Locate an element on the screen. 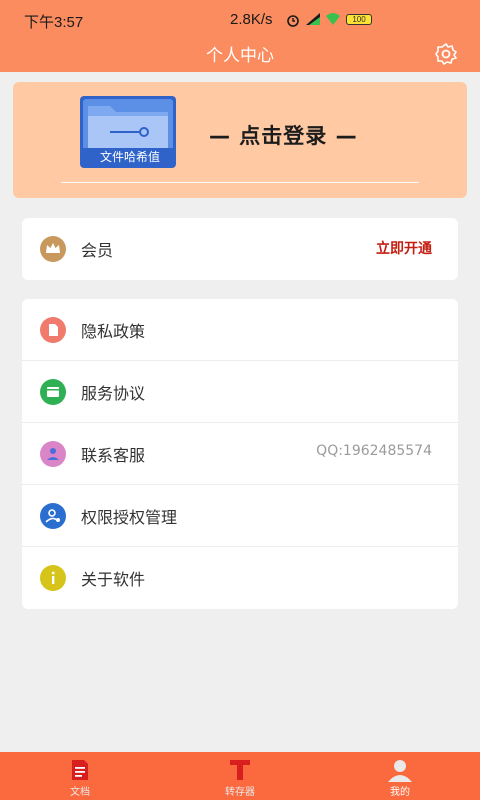 The height and width of the screenshot is (800, 480). menu-item-label: 隐私政策 is located at coordinates (113, 331).